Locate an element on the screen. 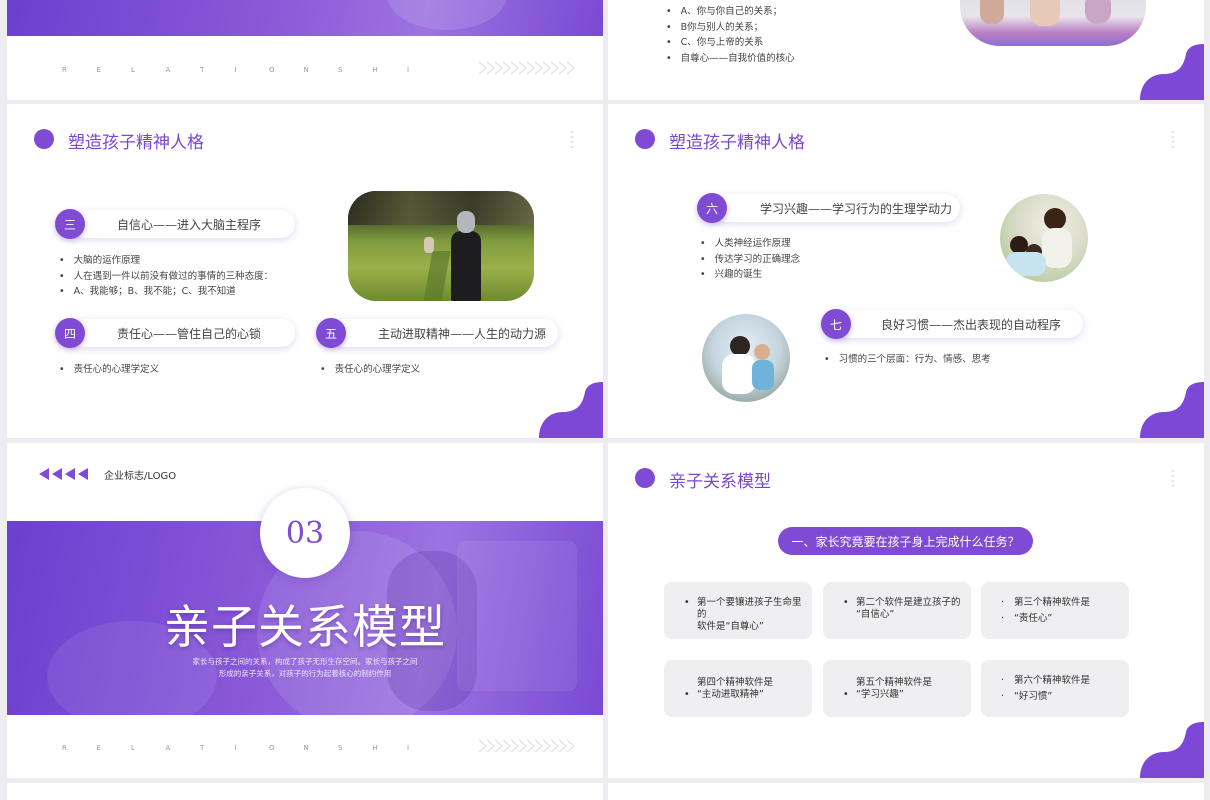  number-badge: 五 is located at coordinates (331, 333).